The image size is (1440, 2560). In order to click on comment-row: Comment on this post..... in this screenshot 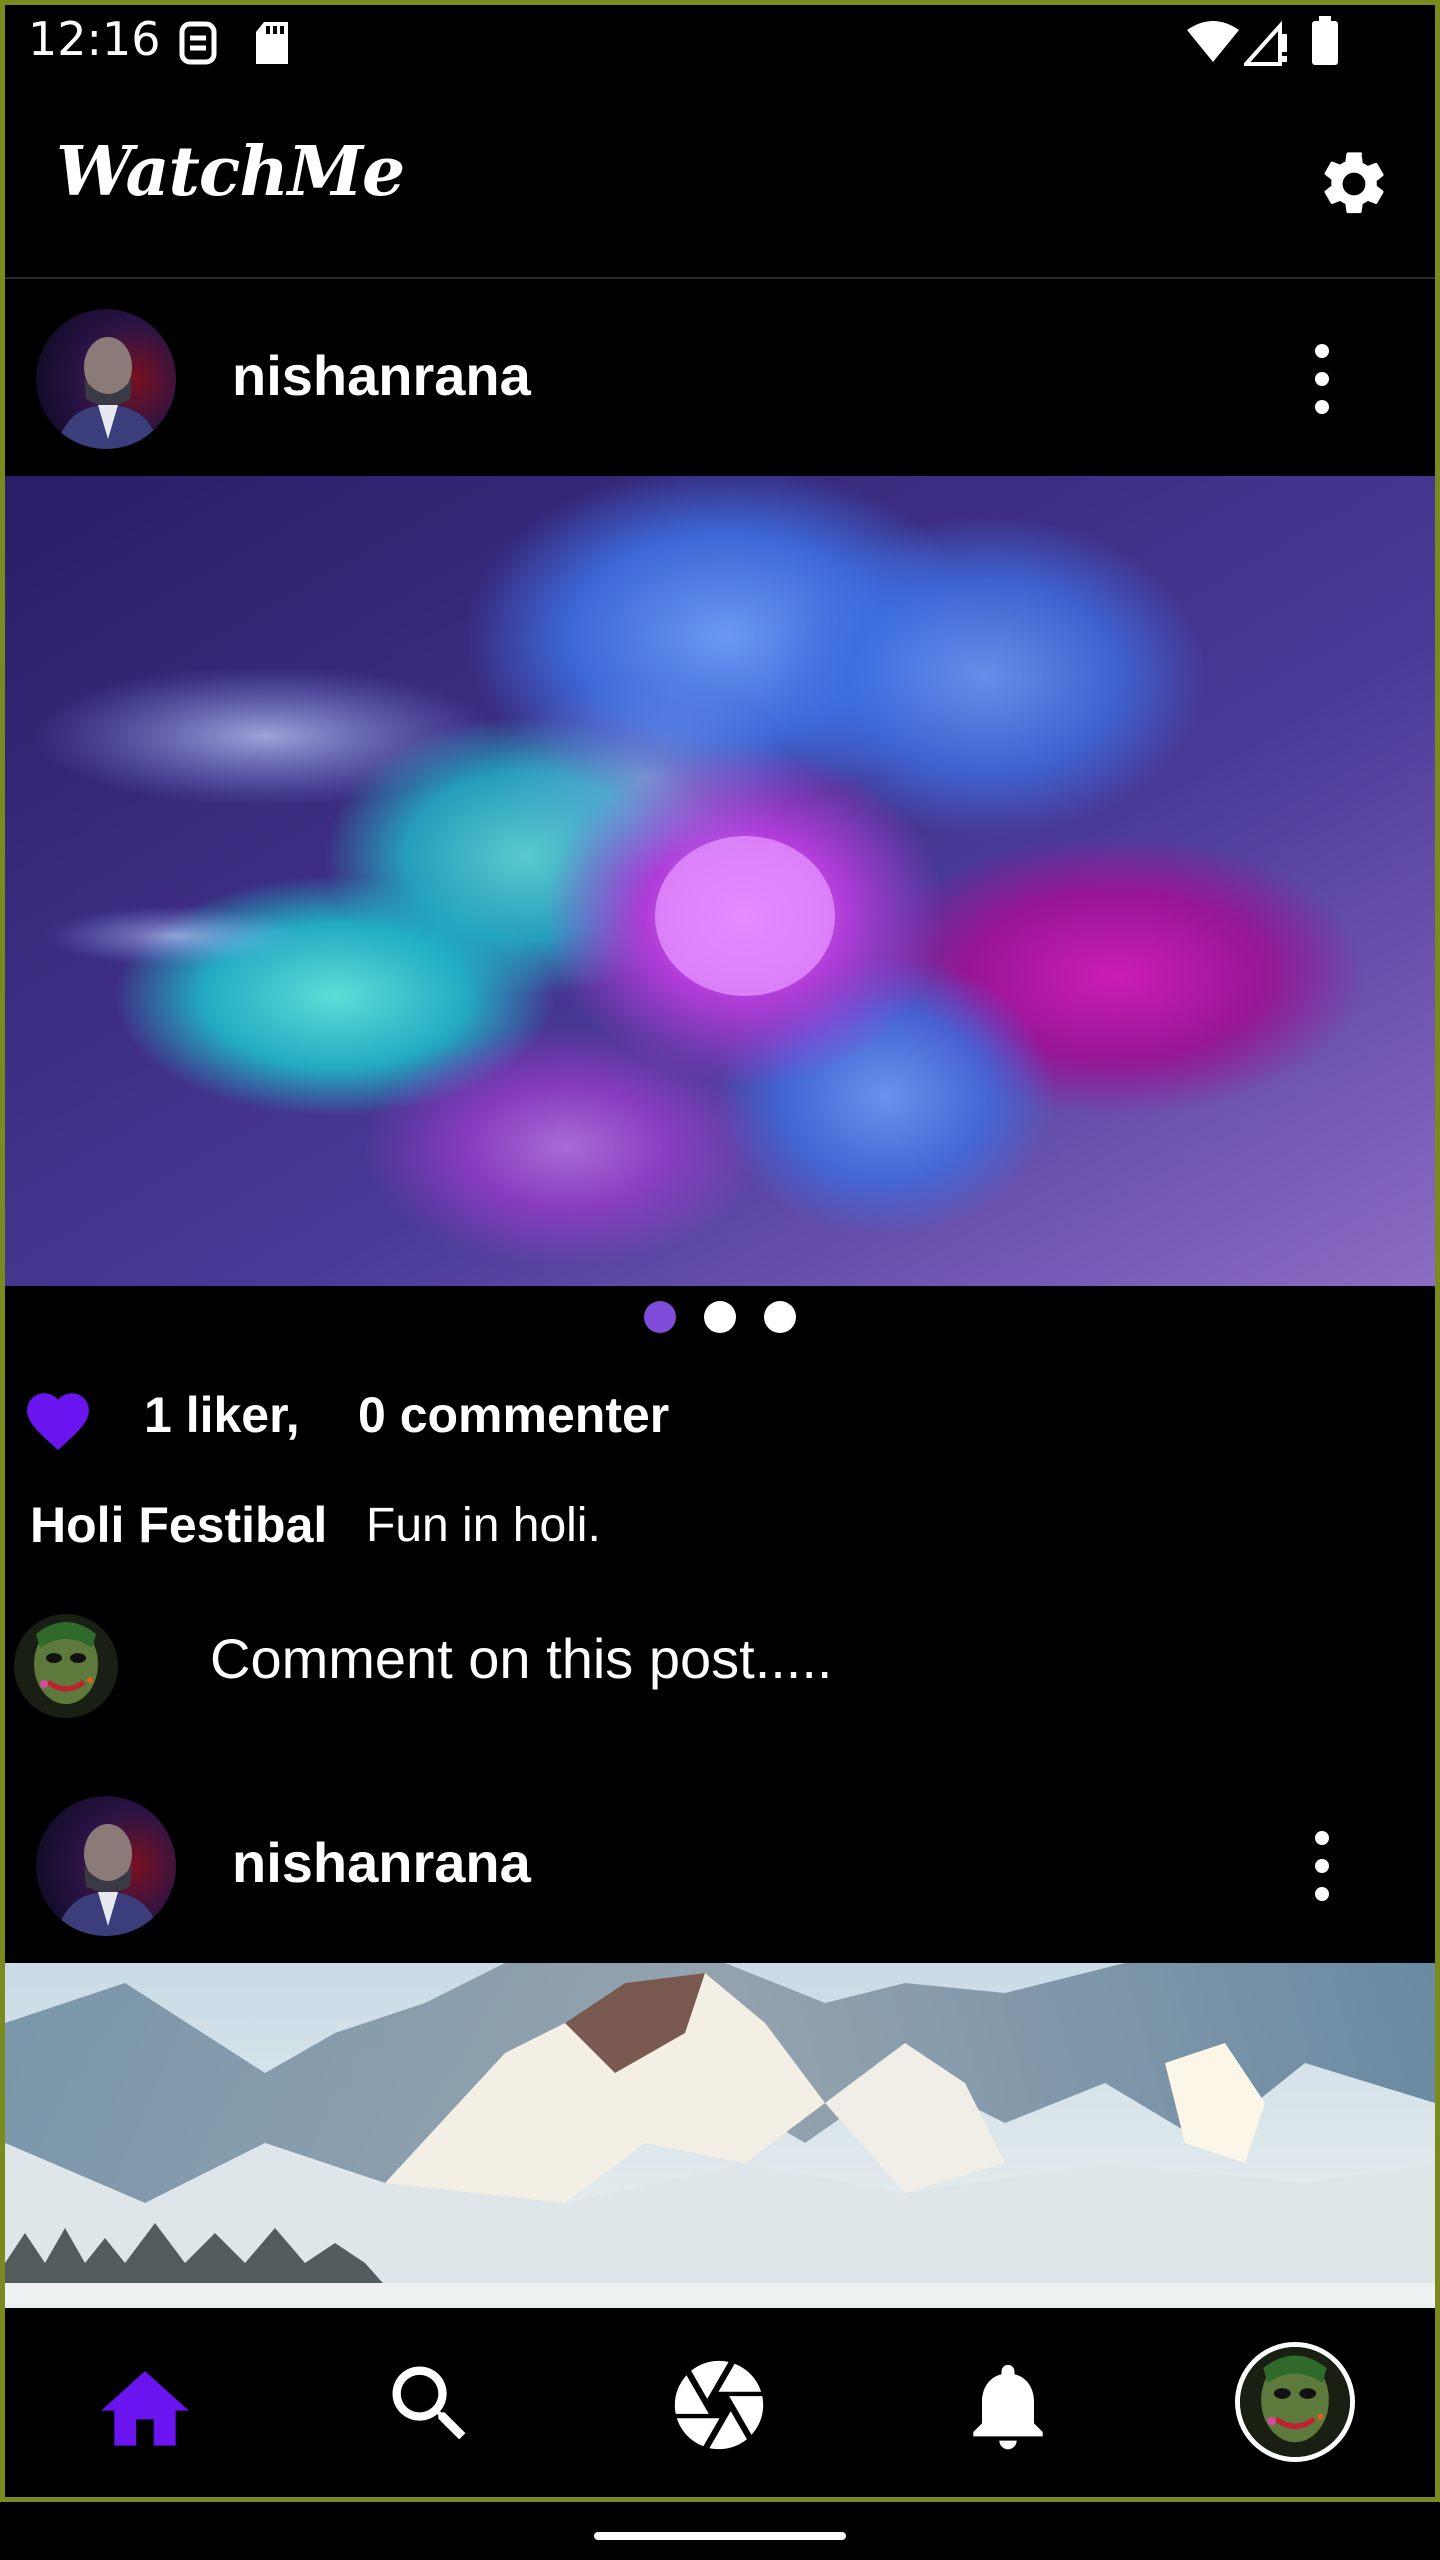, I will do `click(720, 1665)`.